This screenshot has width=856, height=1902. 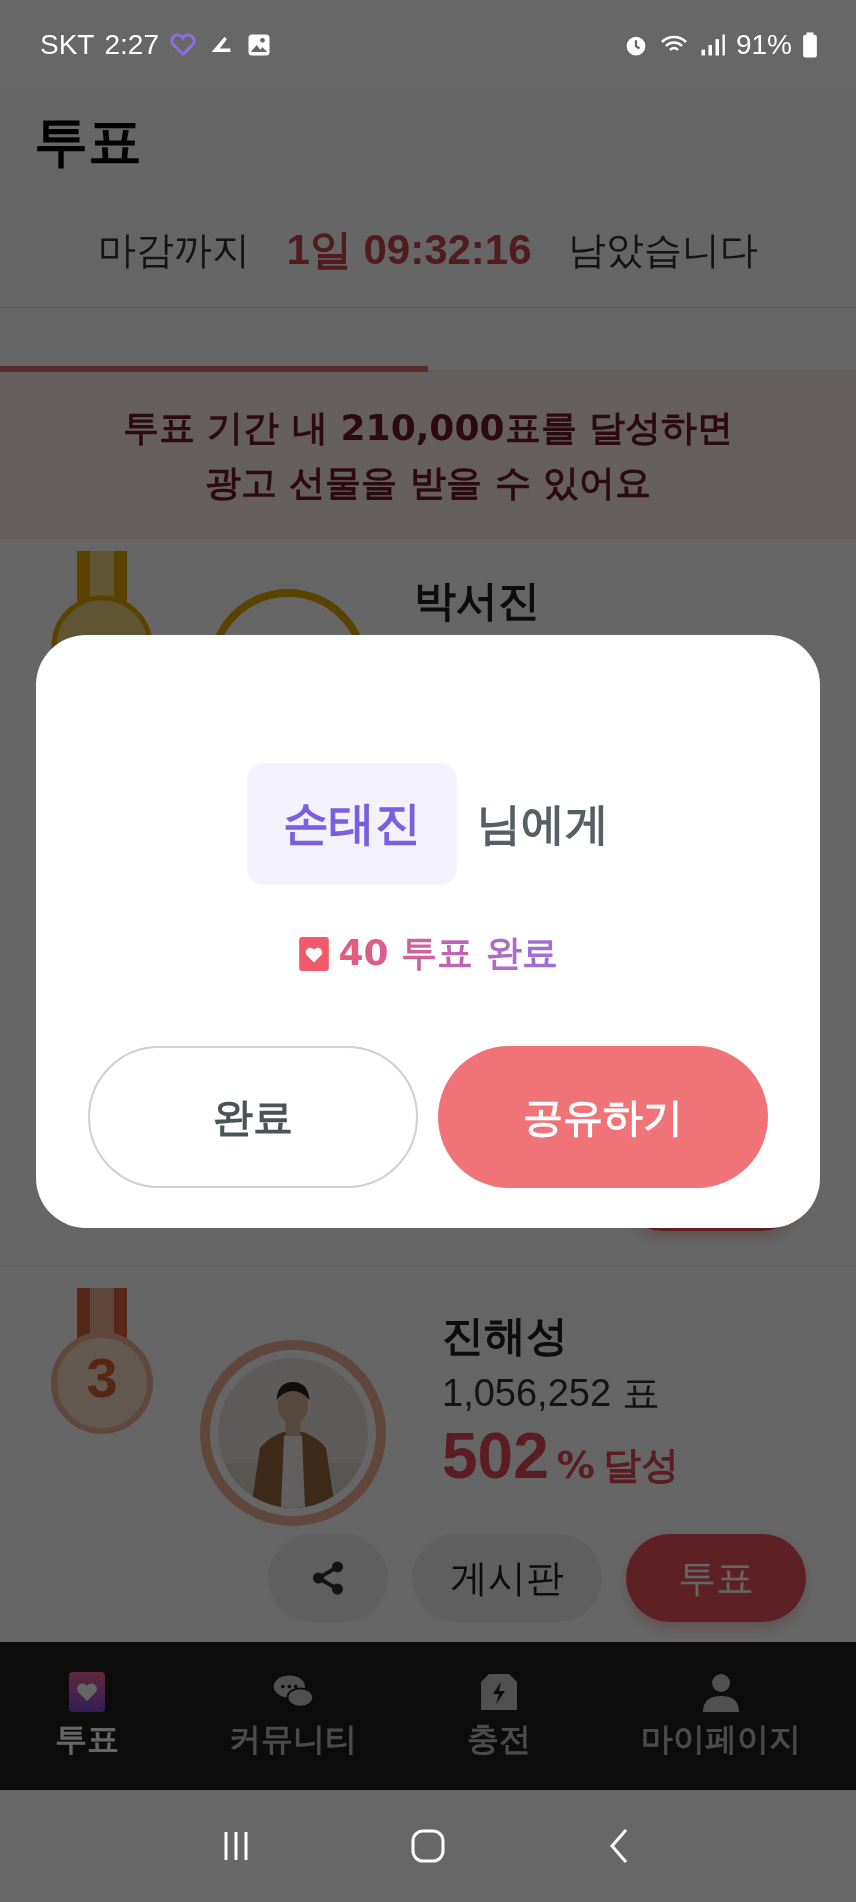 I want to click on recipient-name: 손태진, so click(x=352, y=824).